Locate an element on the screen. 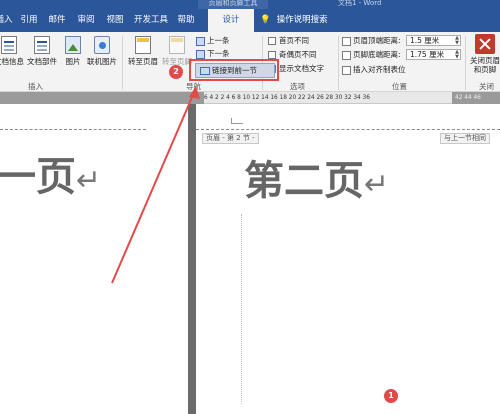 This screenshot has height=414, width=500. goto-header-icon is located at coordinates (143, 45).